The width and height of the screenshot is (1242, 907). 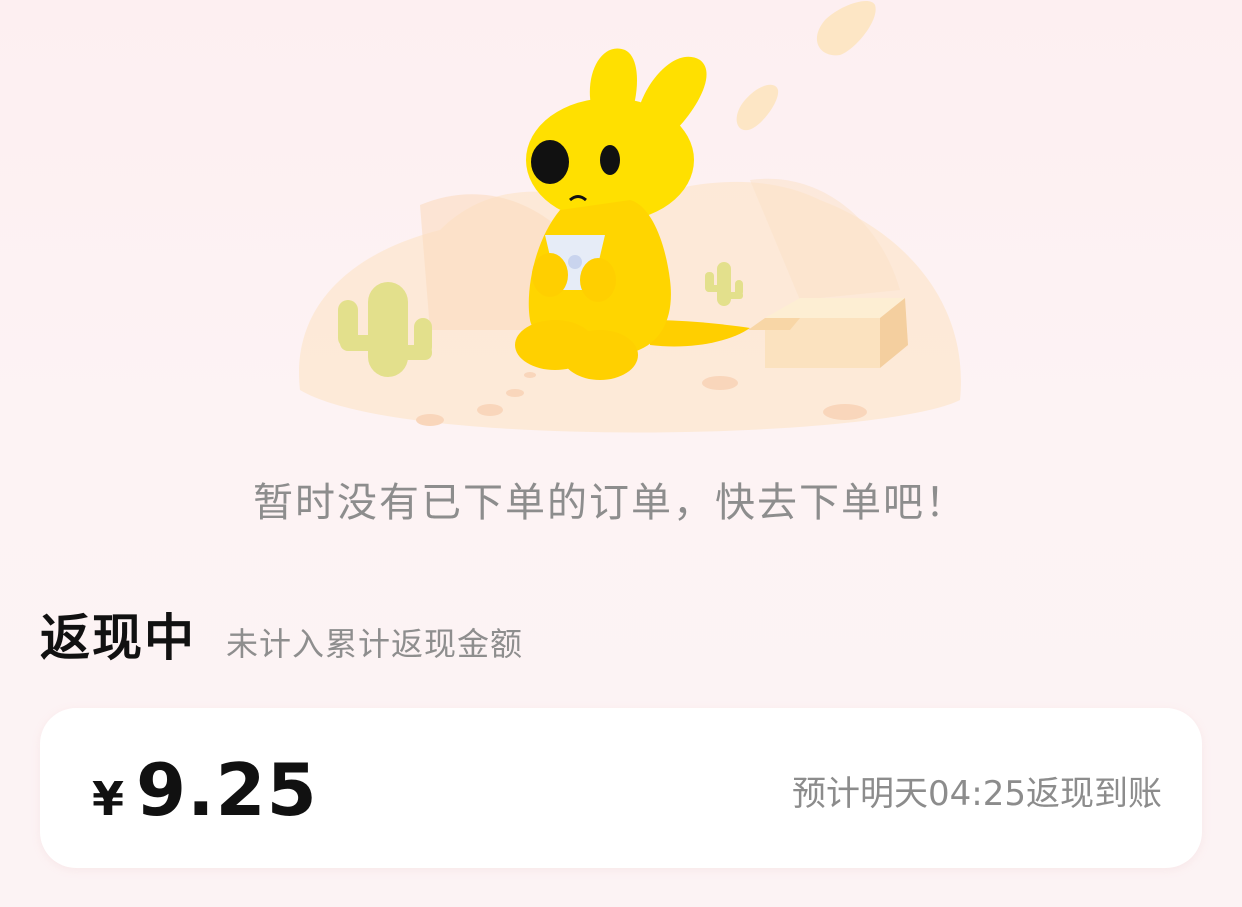 What do you see at coordinates (118, 638) in the screenshot?
I see `section-title: 返现中` at bounding box center [118, 638].